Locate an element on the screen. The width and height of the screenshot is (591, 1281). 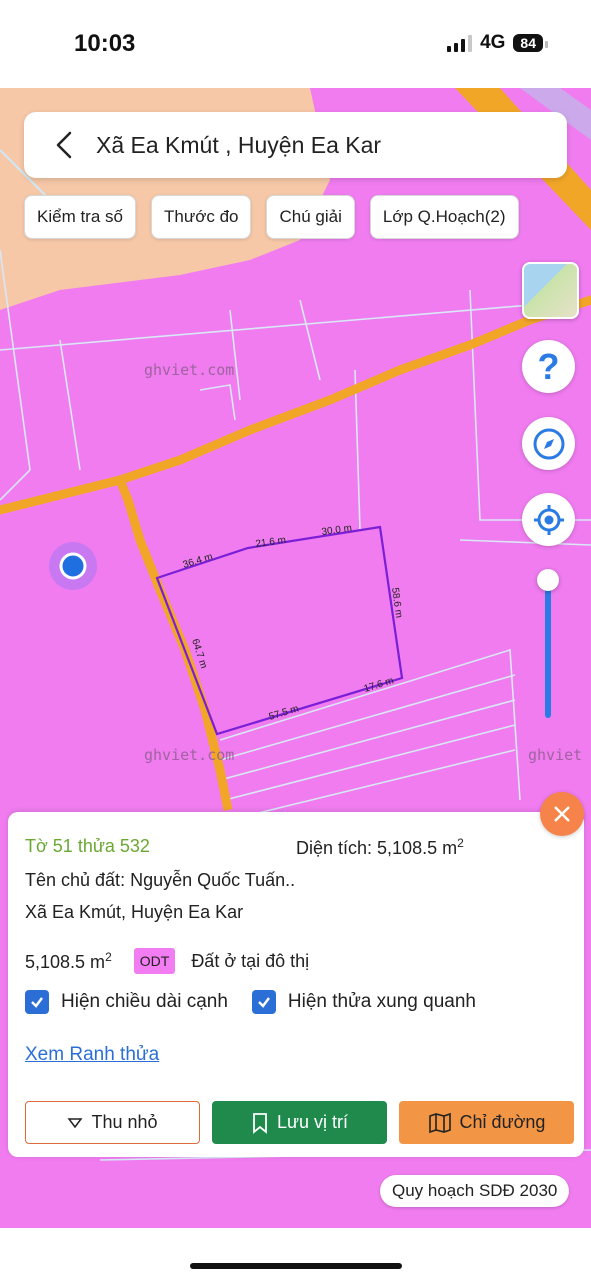
crosshair-icon is located at coordinates (548, 519).